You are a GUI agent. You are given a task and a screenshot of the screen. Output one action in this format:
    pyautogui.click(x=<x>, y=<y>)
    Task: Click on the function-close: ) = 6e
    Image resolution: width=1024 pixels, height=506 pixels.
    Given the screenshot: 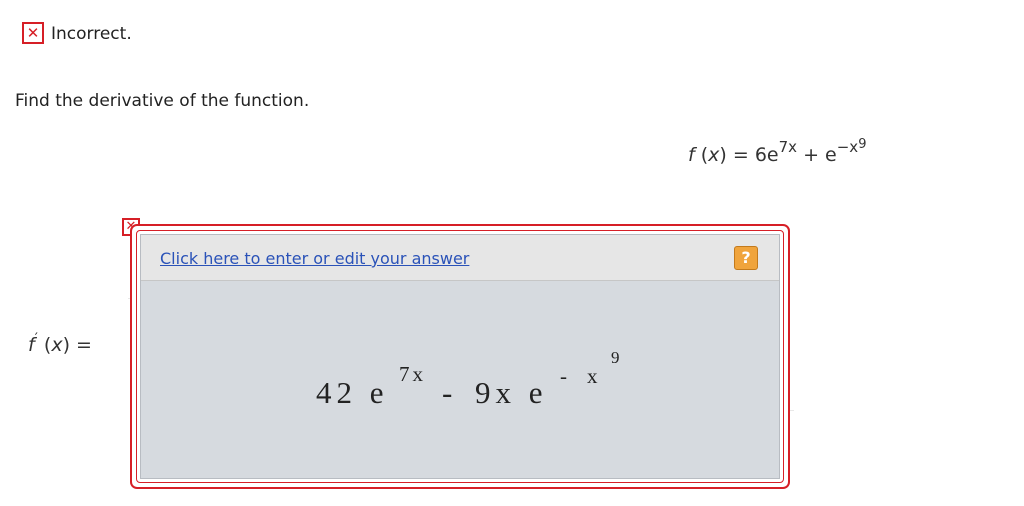 What is the action you would take?
    pyautogui.click(x=749, y=155)
    